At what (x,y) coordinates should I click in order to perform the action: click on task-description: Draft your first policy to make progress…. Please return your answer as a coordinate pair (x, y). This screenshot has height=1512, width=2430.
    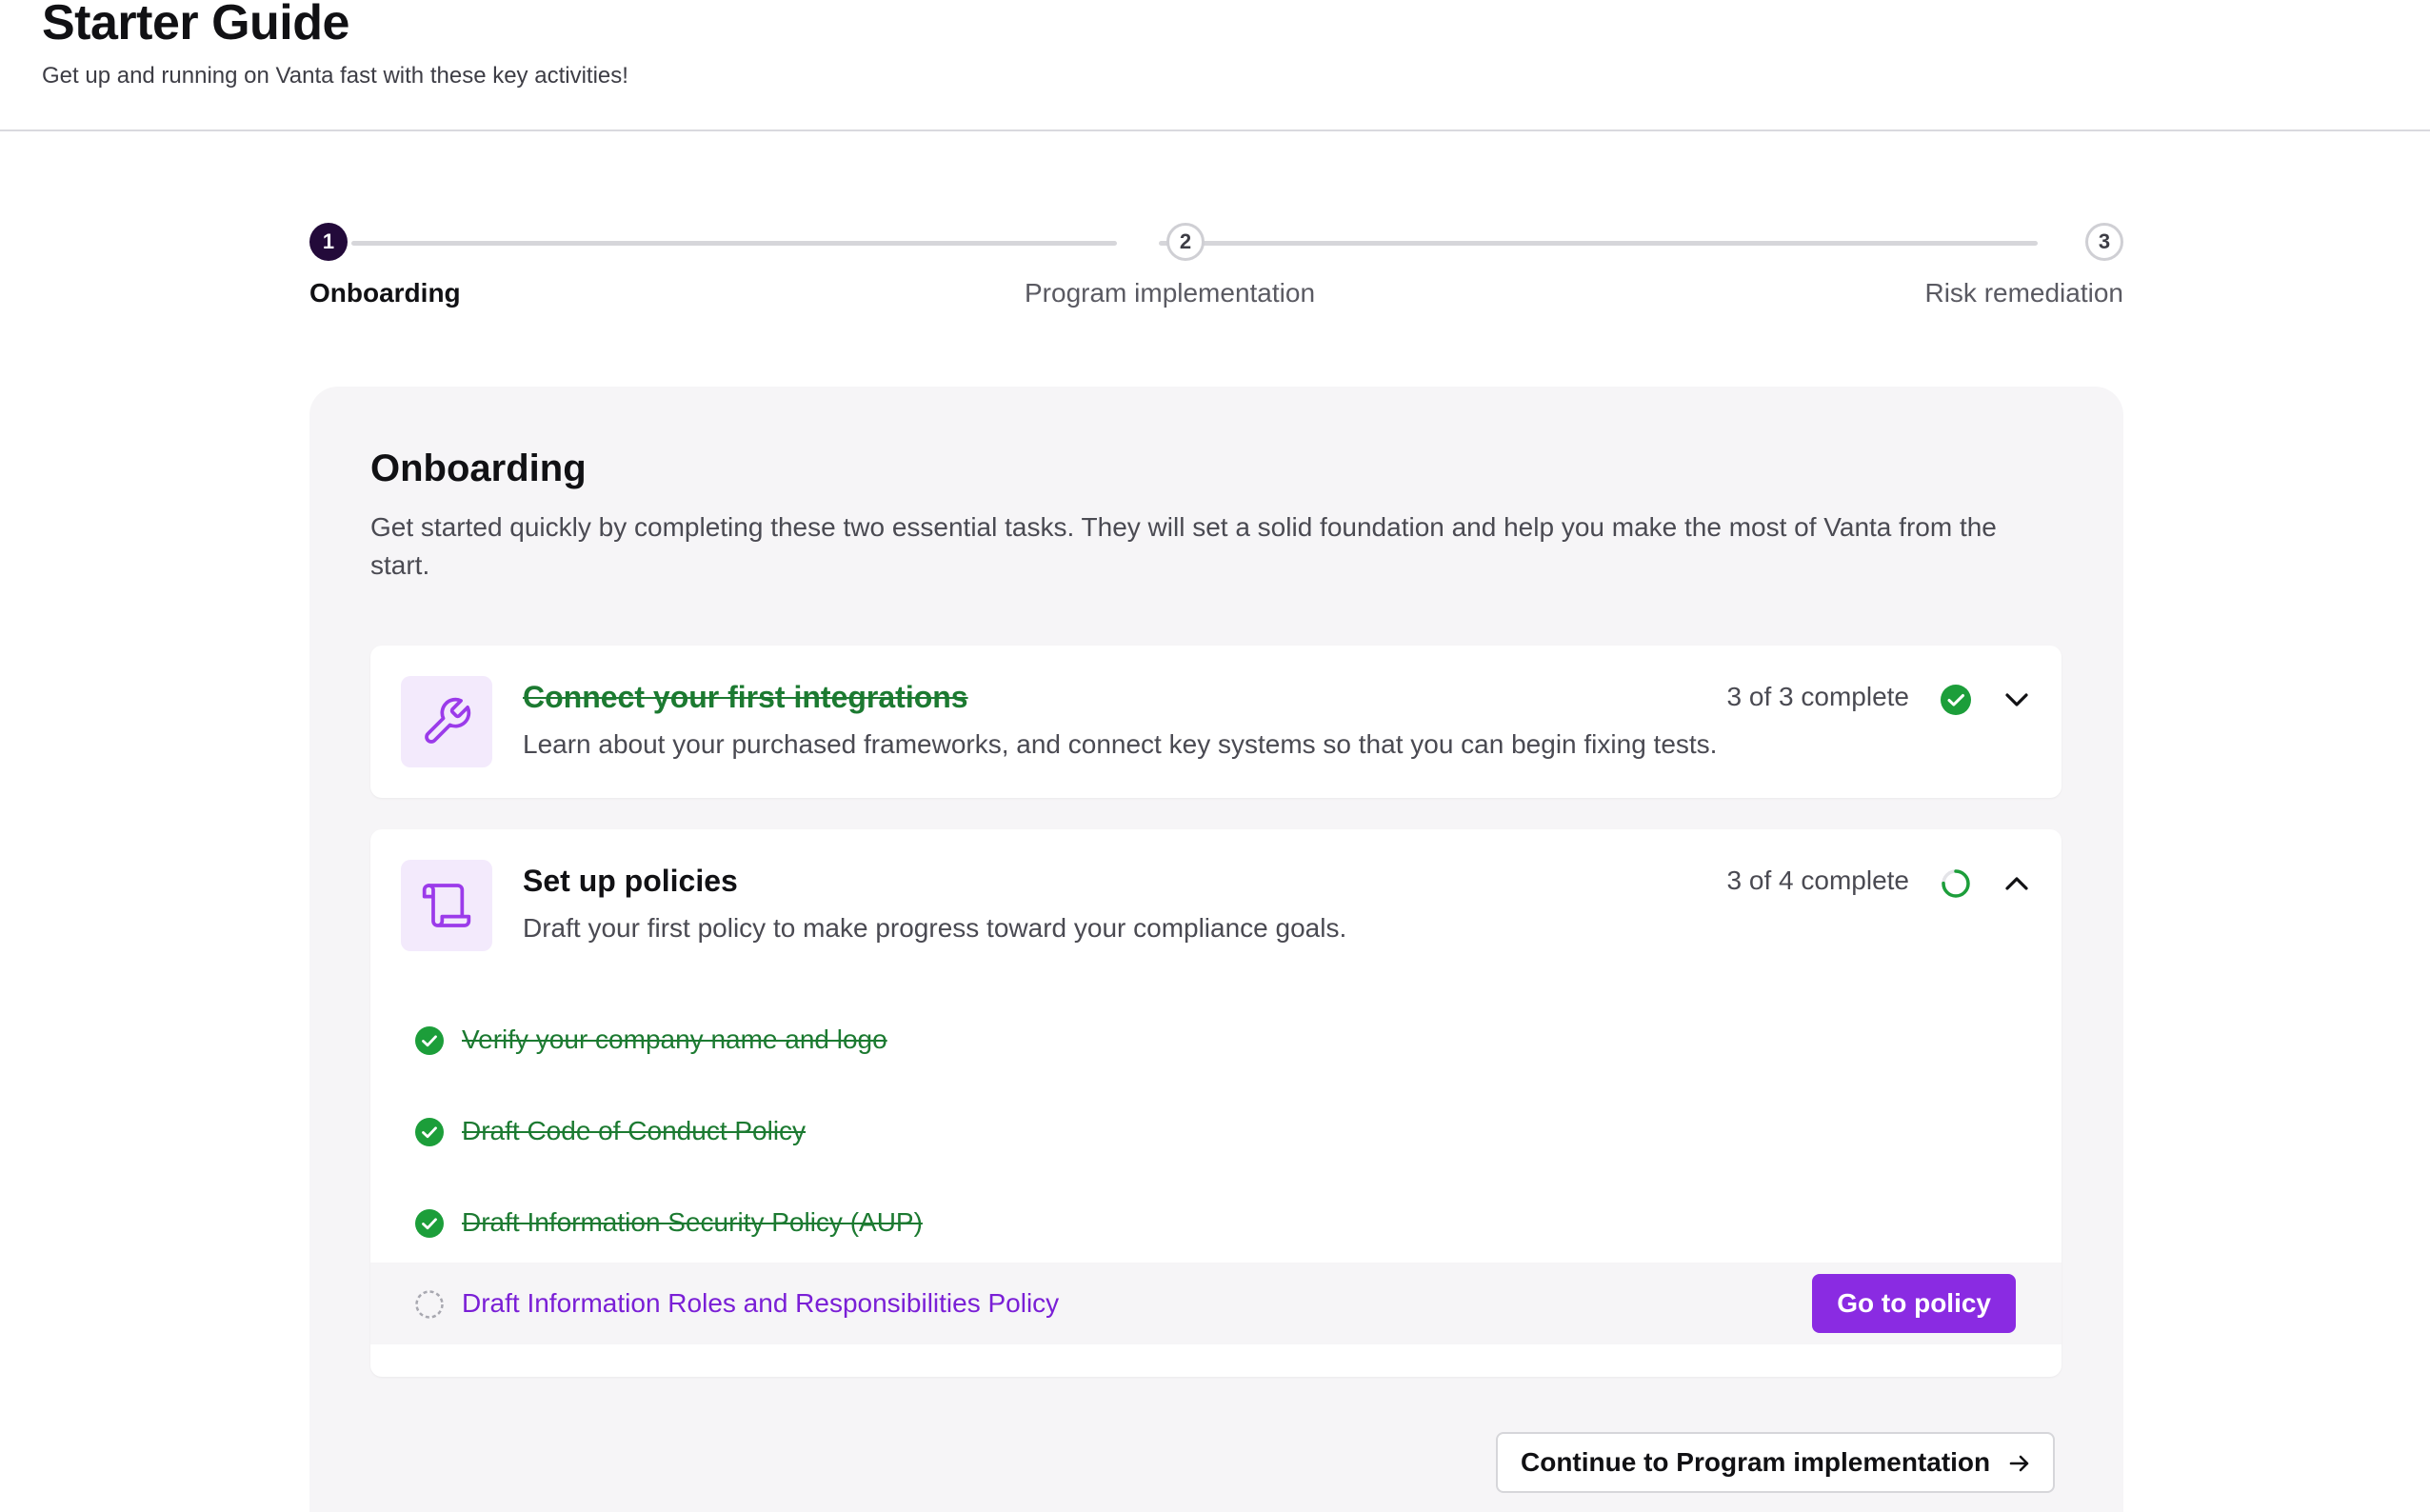
    Looking at the image, I should click on (935, 928).